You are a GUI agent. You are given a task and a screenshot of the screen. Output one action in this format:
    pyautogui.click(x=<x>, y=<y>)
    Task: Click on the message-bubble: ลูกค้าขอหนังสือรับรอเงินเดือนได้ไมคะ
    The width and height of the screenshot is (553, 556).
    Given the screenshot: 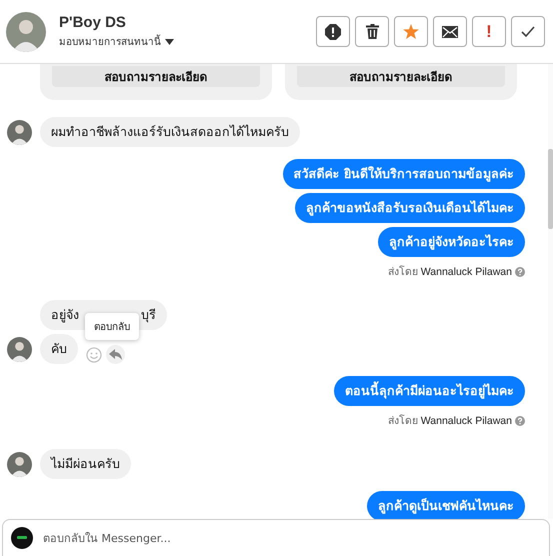 What is the action you would take?
    pyautogui.click(x=410, y=208)
    